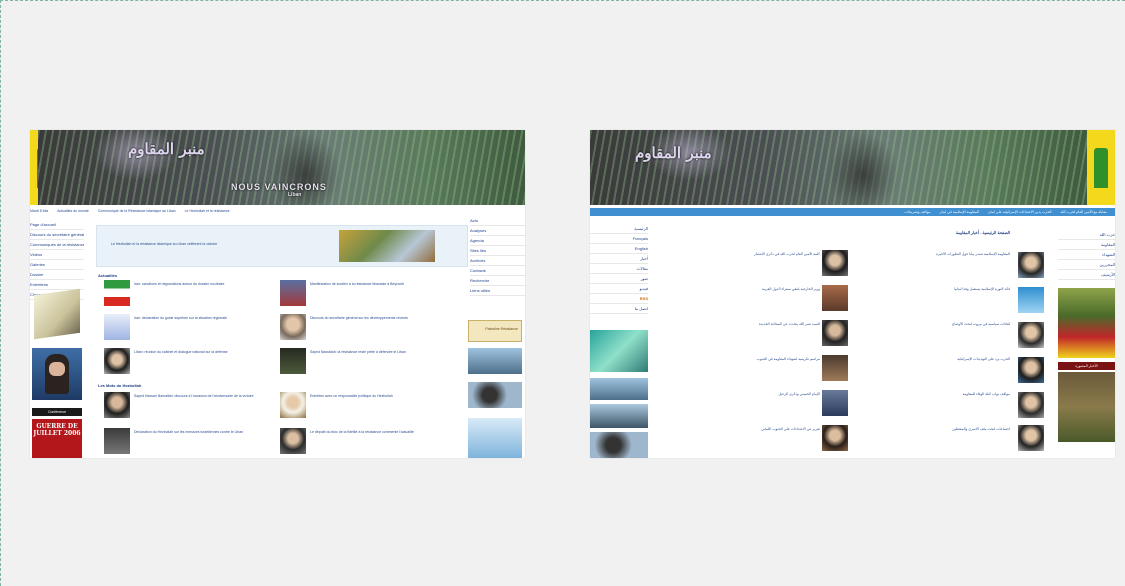 The width and height of the screenshot is (1125, 586). I want to click on link-bar-item: Le Hezbollah et la résistance, so click(207, 211).